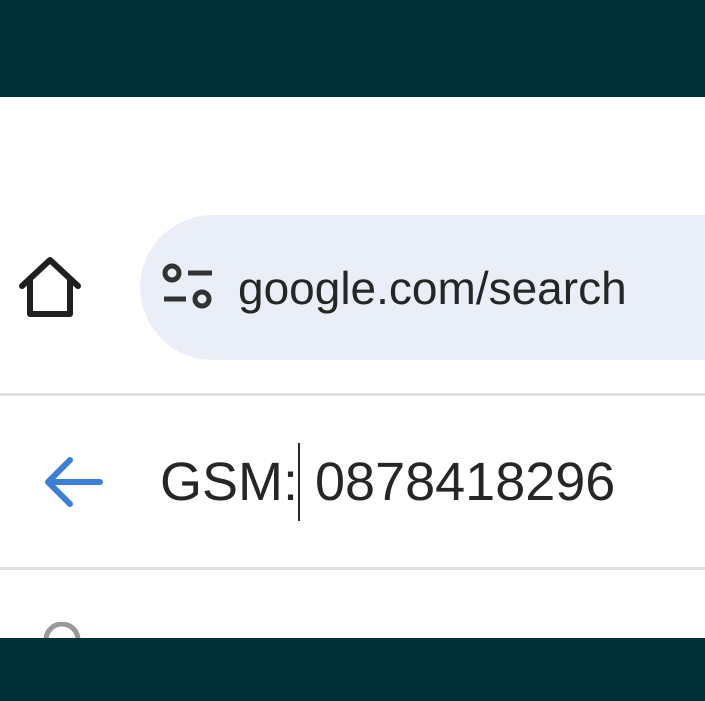  What do you see at coordinates (73, 481) in the screenshot?
I see `back-arrow-icon` at bounding box center [73, 481].